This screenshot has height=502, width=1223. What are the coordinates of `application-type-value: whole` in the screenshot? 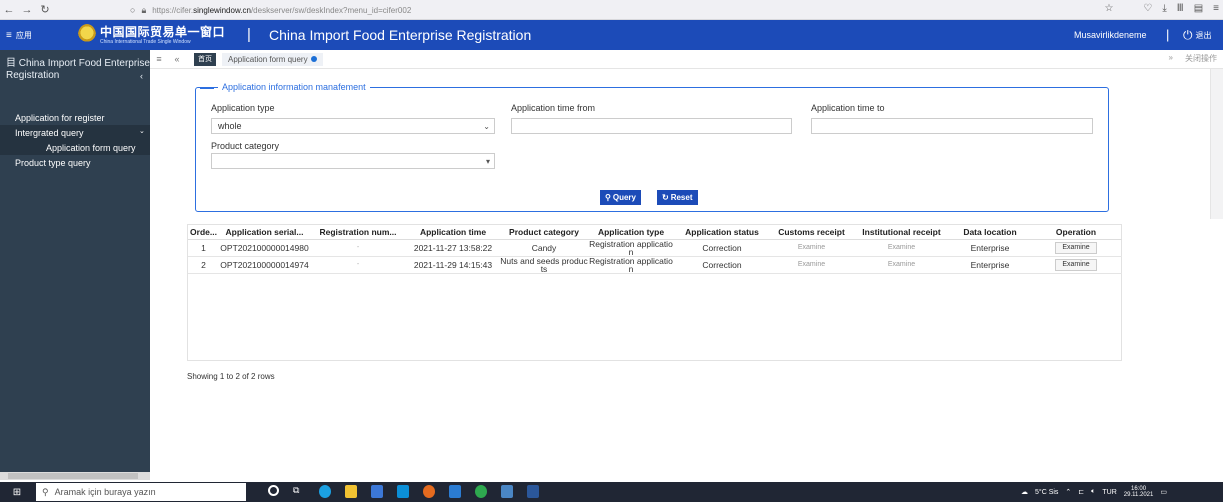 It's located at (230, 126).